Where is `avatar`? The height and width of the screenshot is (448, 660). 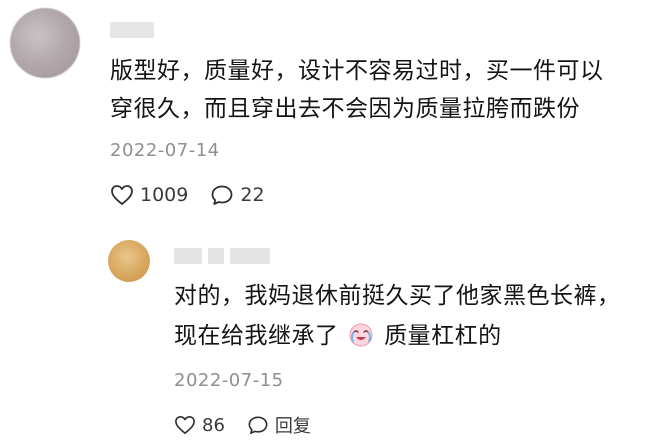
avatar is located at coordinates (45, 43).